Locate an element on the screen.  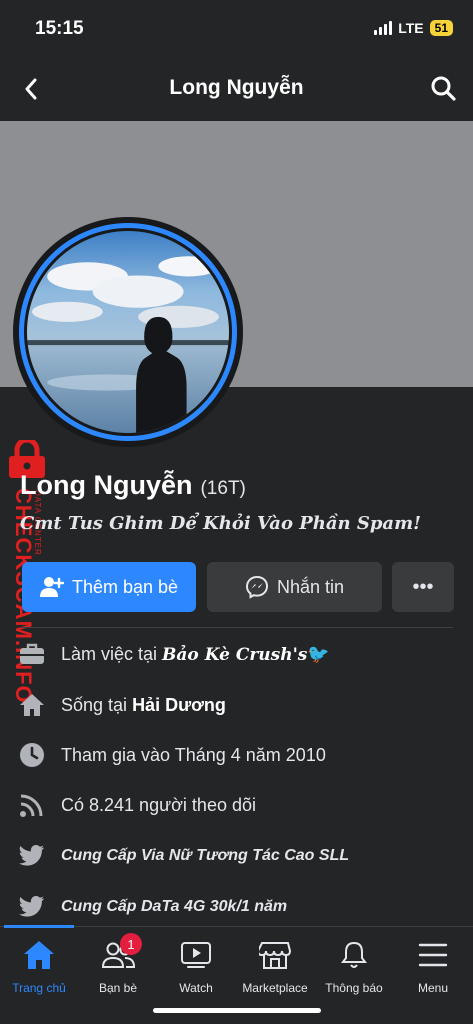
add-friend-label: Thêm bạn bè is located at coordinates (125, 586).